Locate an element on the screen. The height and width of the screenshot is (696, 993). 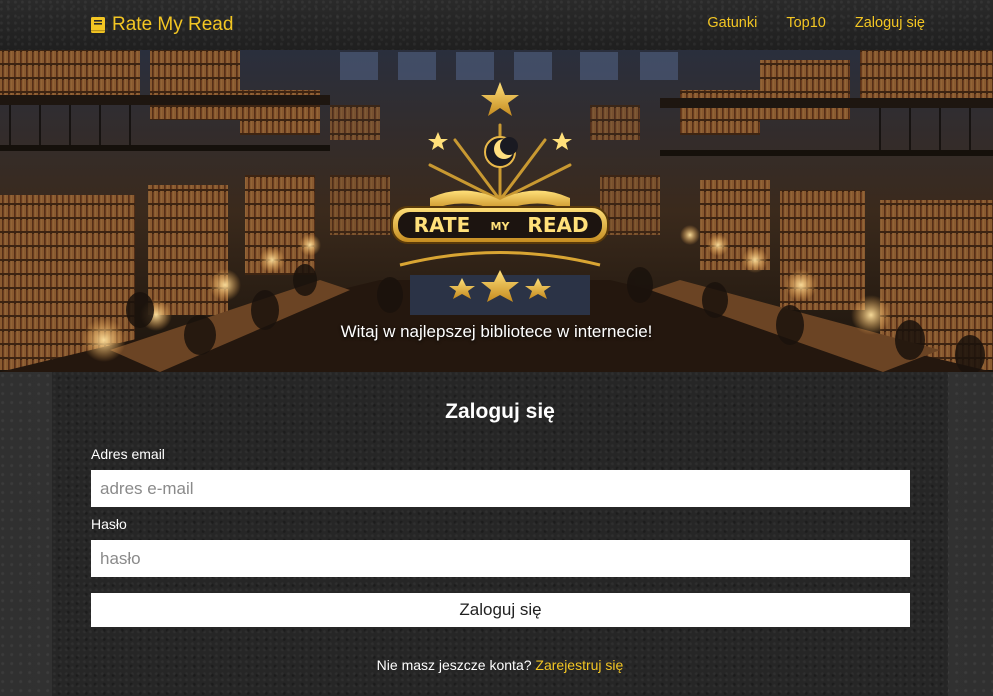
nav-links: Gatunki Top10 Zaloguj się is located at coordinates (816, 23).